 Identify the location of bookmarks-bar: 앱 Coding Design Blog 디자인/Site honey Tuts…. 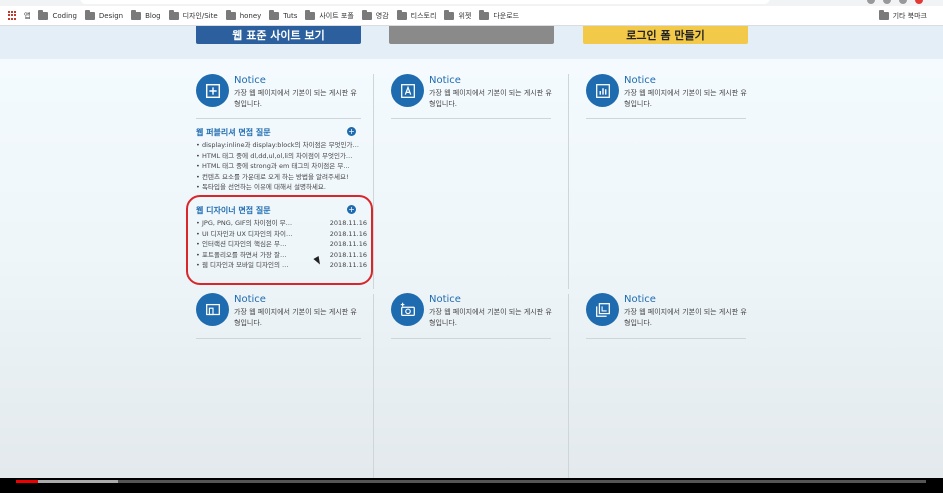
(471, 16).